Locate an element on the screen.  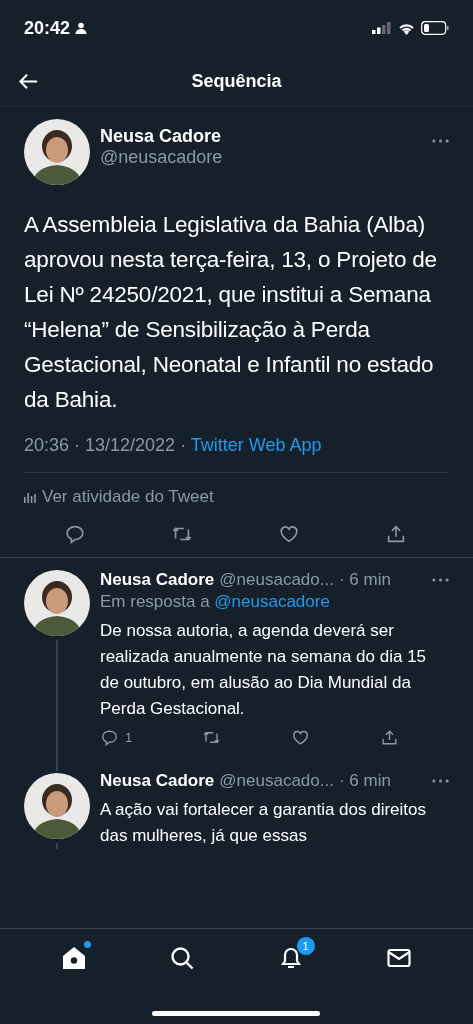
tweet-text: A ação vai fortalecer a garantia dos direitos das mulheres, já que essas is located at coordinates (264, 823).